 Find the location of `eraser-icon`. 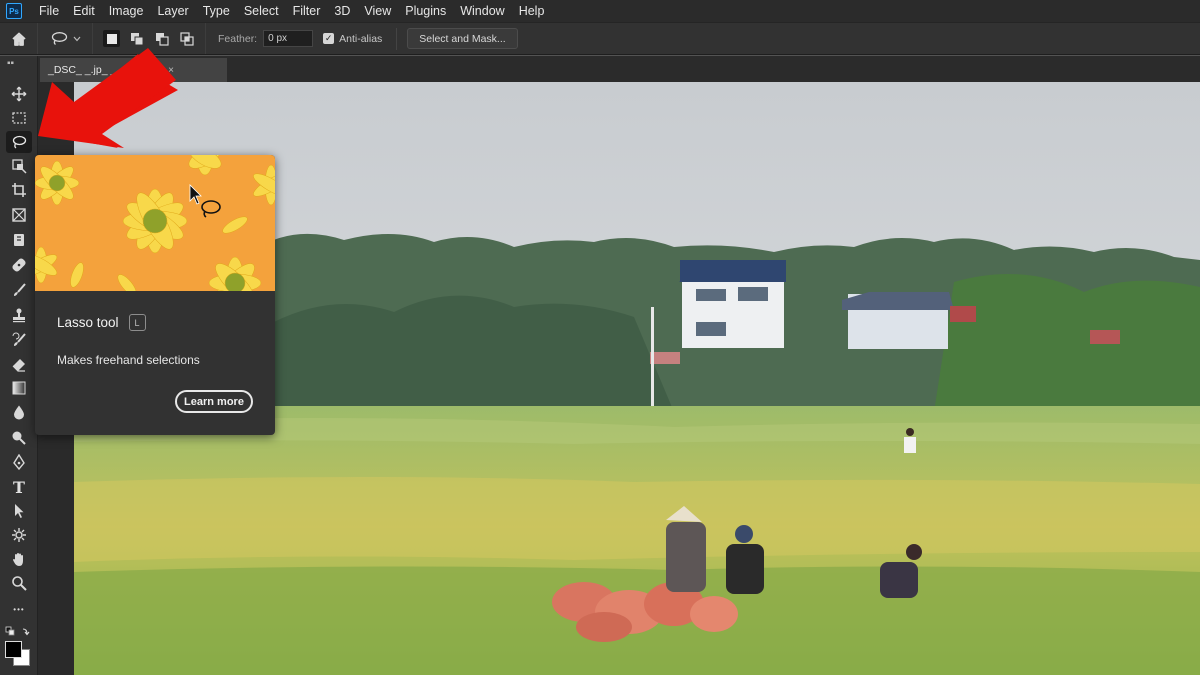

eraser-icon is located at coordinates (18, 365).